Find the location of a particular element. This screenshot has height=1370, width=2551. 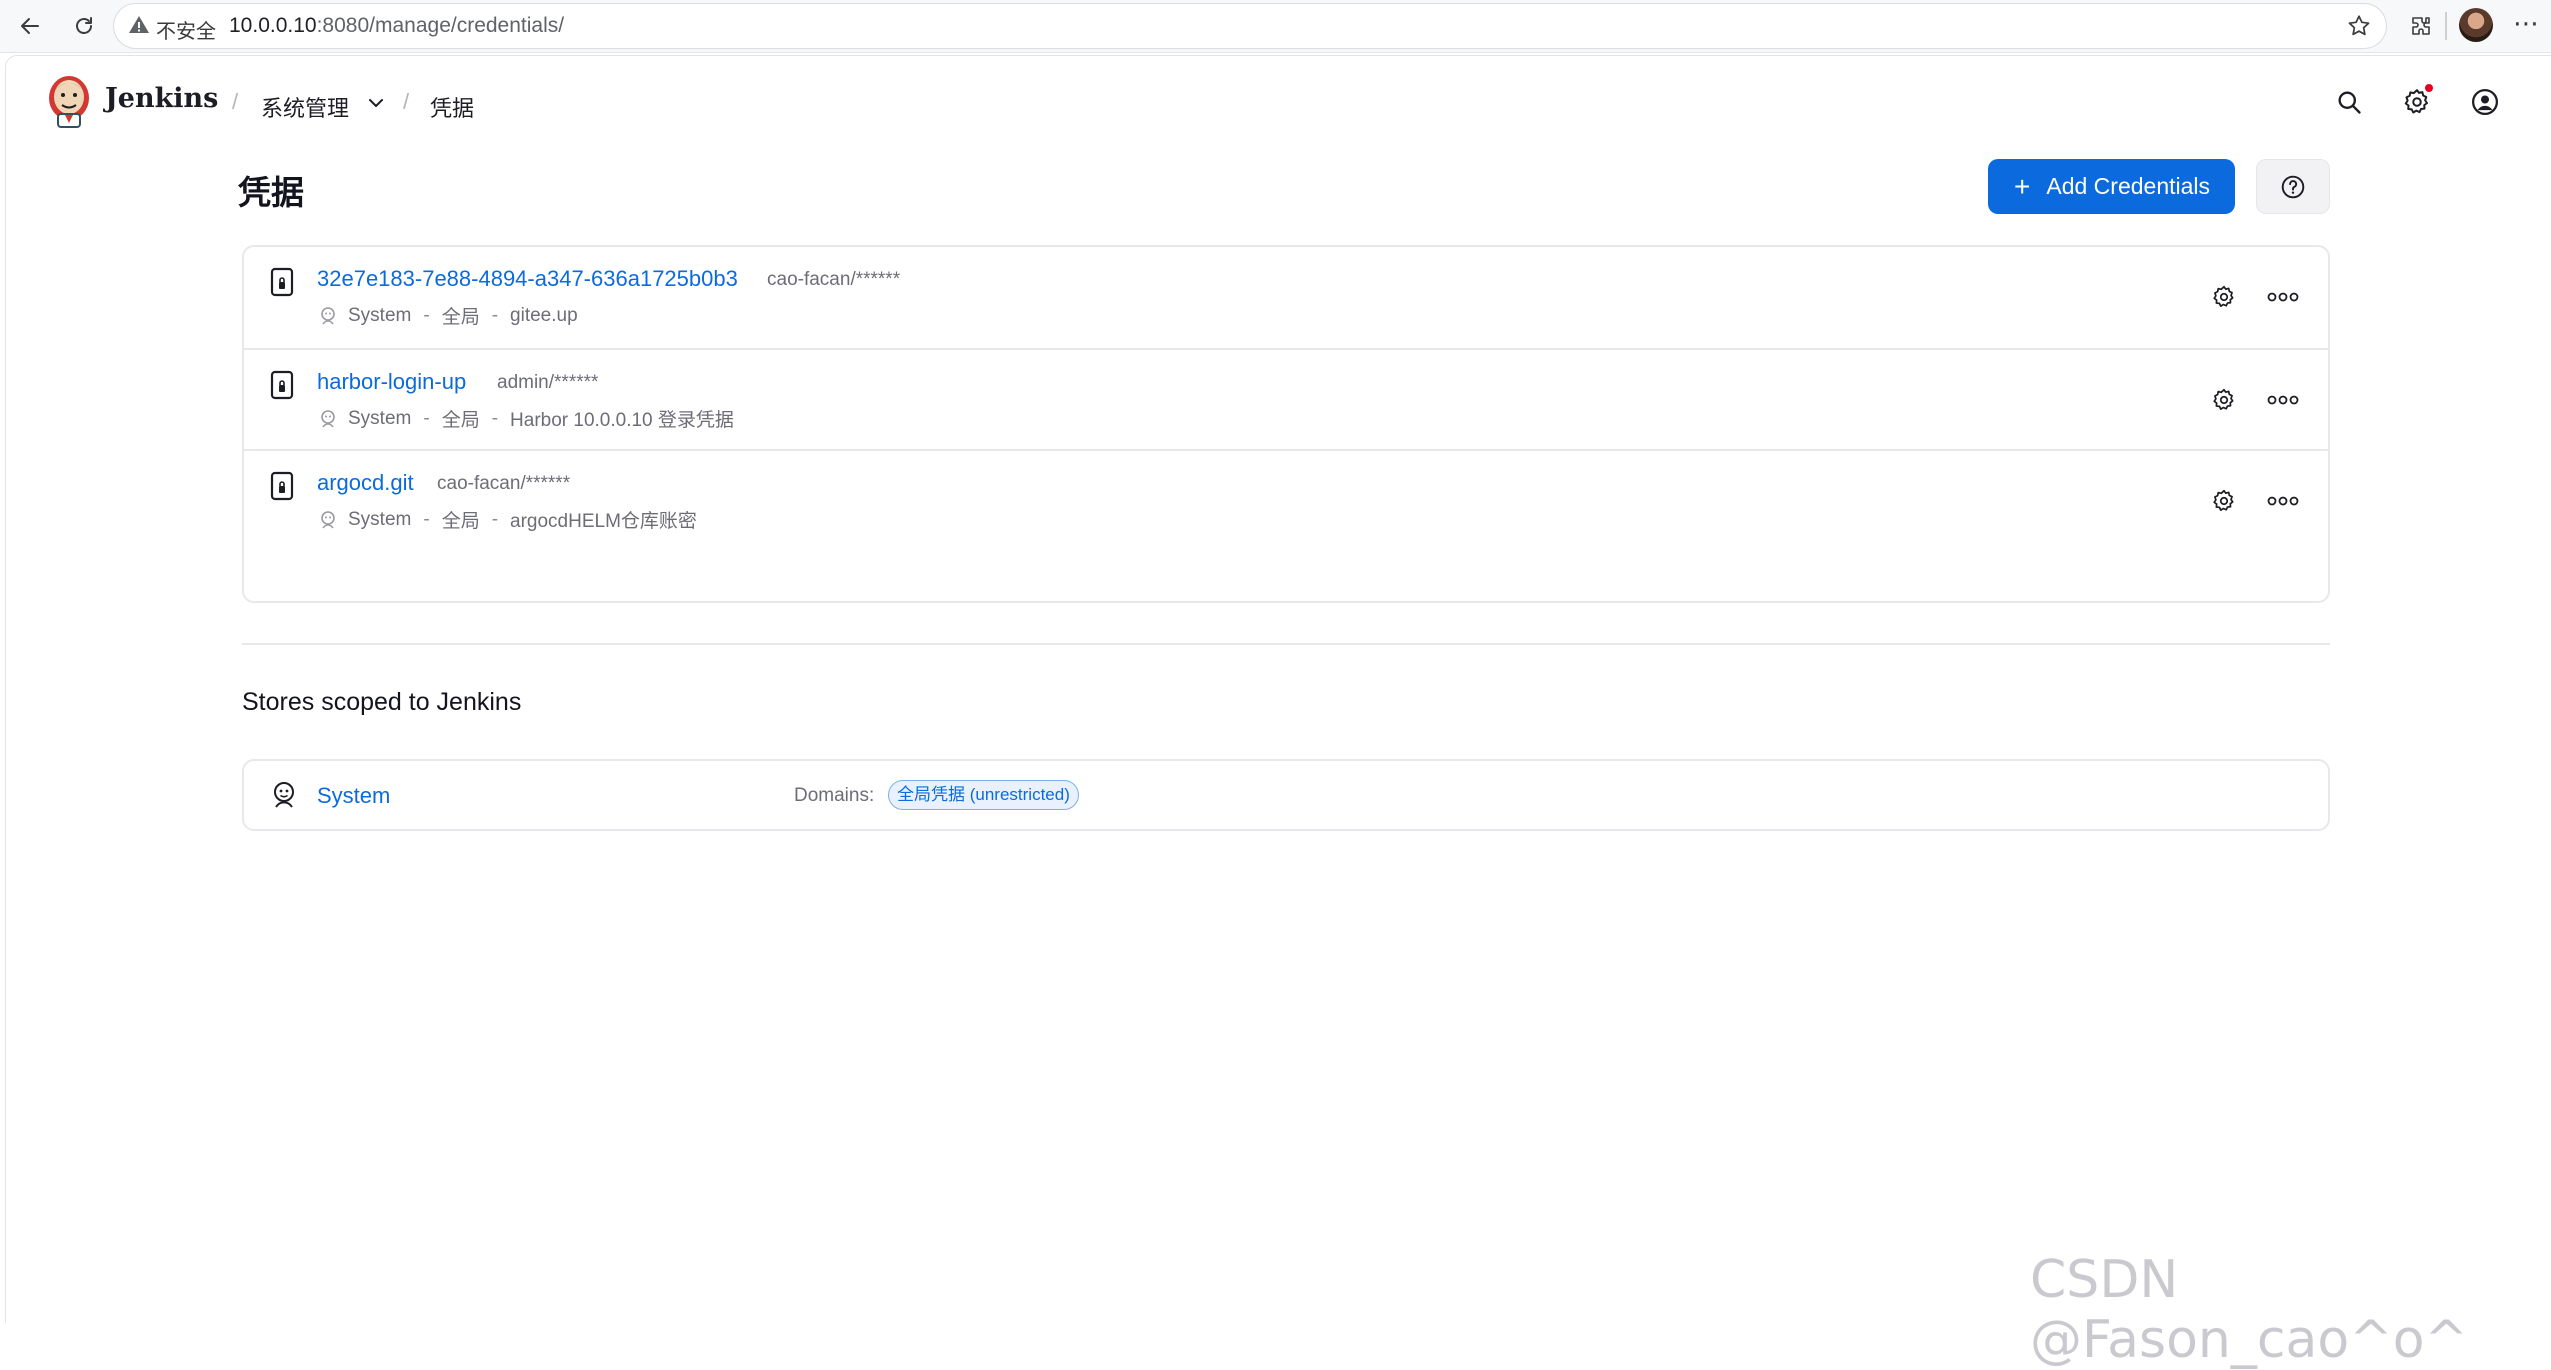

plus-icon: + is located at coordinates (2022, 186).